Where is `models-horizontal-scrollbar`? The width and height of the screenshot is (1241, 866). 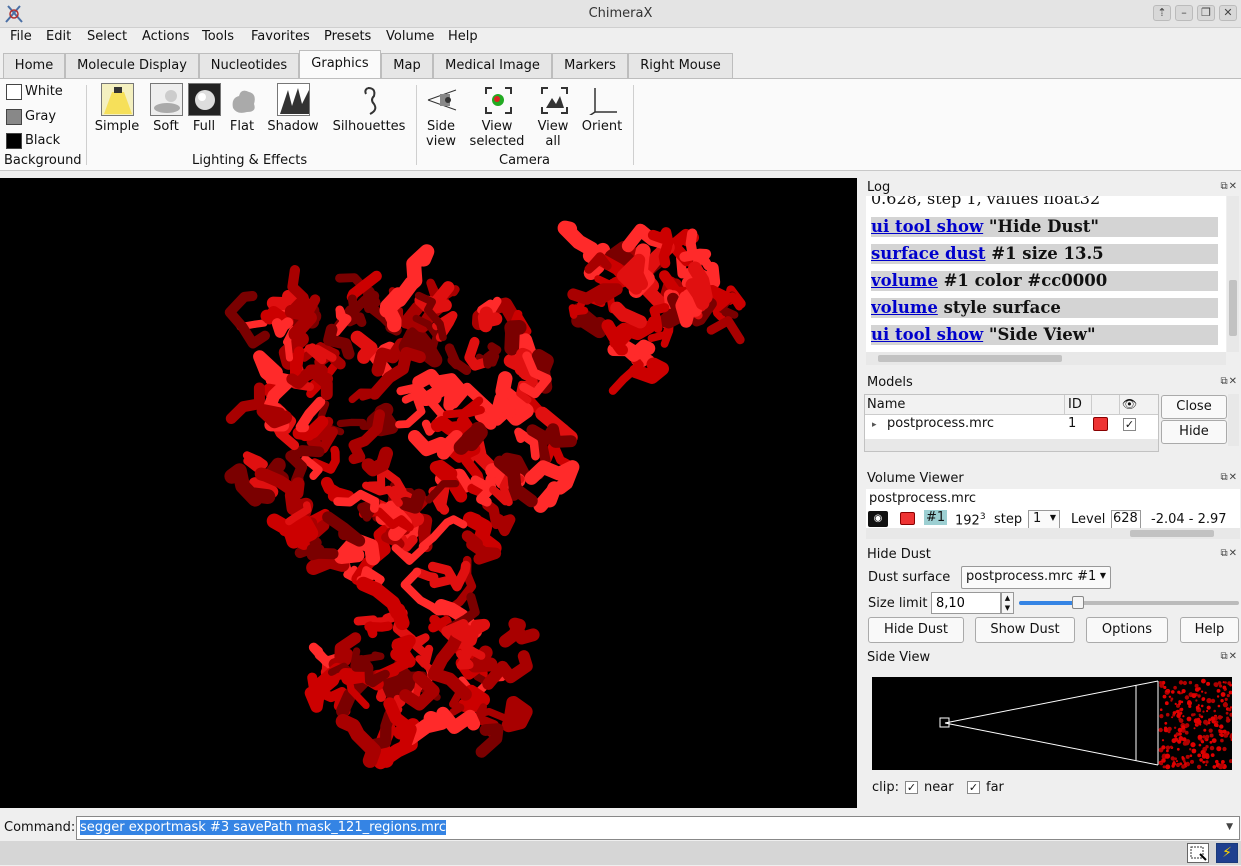 models-horizontal-scrollbar is located at coordinates (1011, 445).